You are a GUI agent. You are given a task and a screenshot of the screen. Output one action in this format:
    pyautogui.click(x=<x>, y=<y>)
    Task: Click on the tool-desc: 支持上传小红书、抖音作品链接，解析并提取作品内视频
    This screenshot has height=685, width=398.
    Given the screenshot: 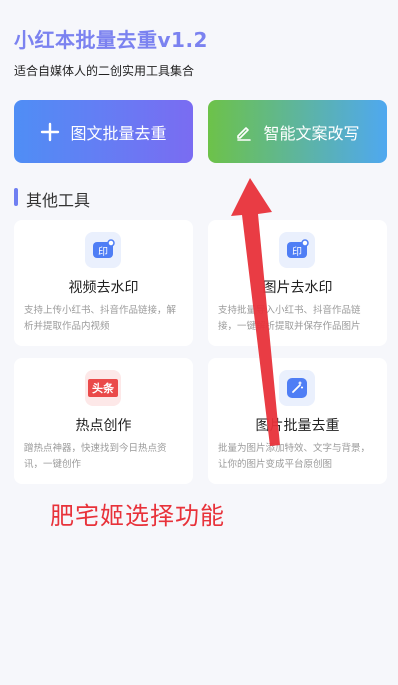 What is the action you would take?
    pyautogui.click(x=100, y=318)
    